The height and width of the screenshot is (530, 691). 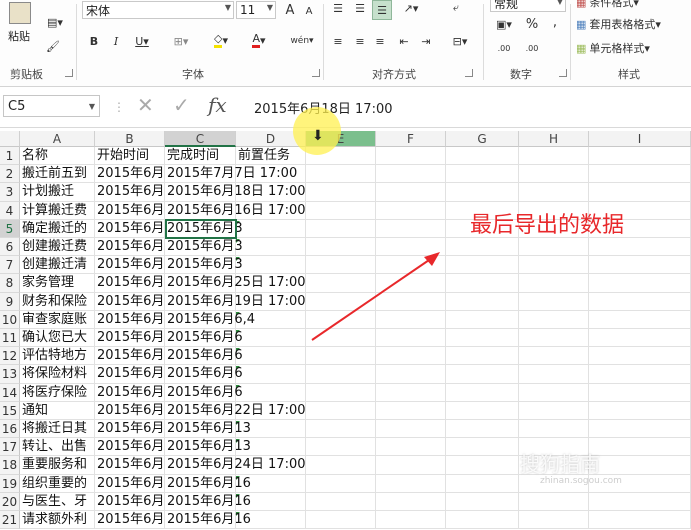 What do you see at coordinates (469, 73) in the screenshot?
I see `alignment-launcher-icon` at bounding box center [469, 73].